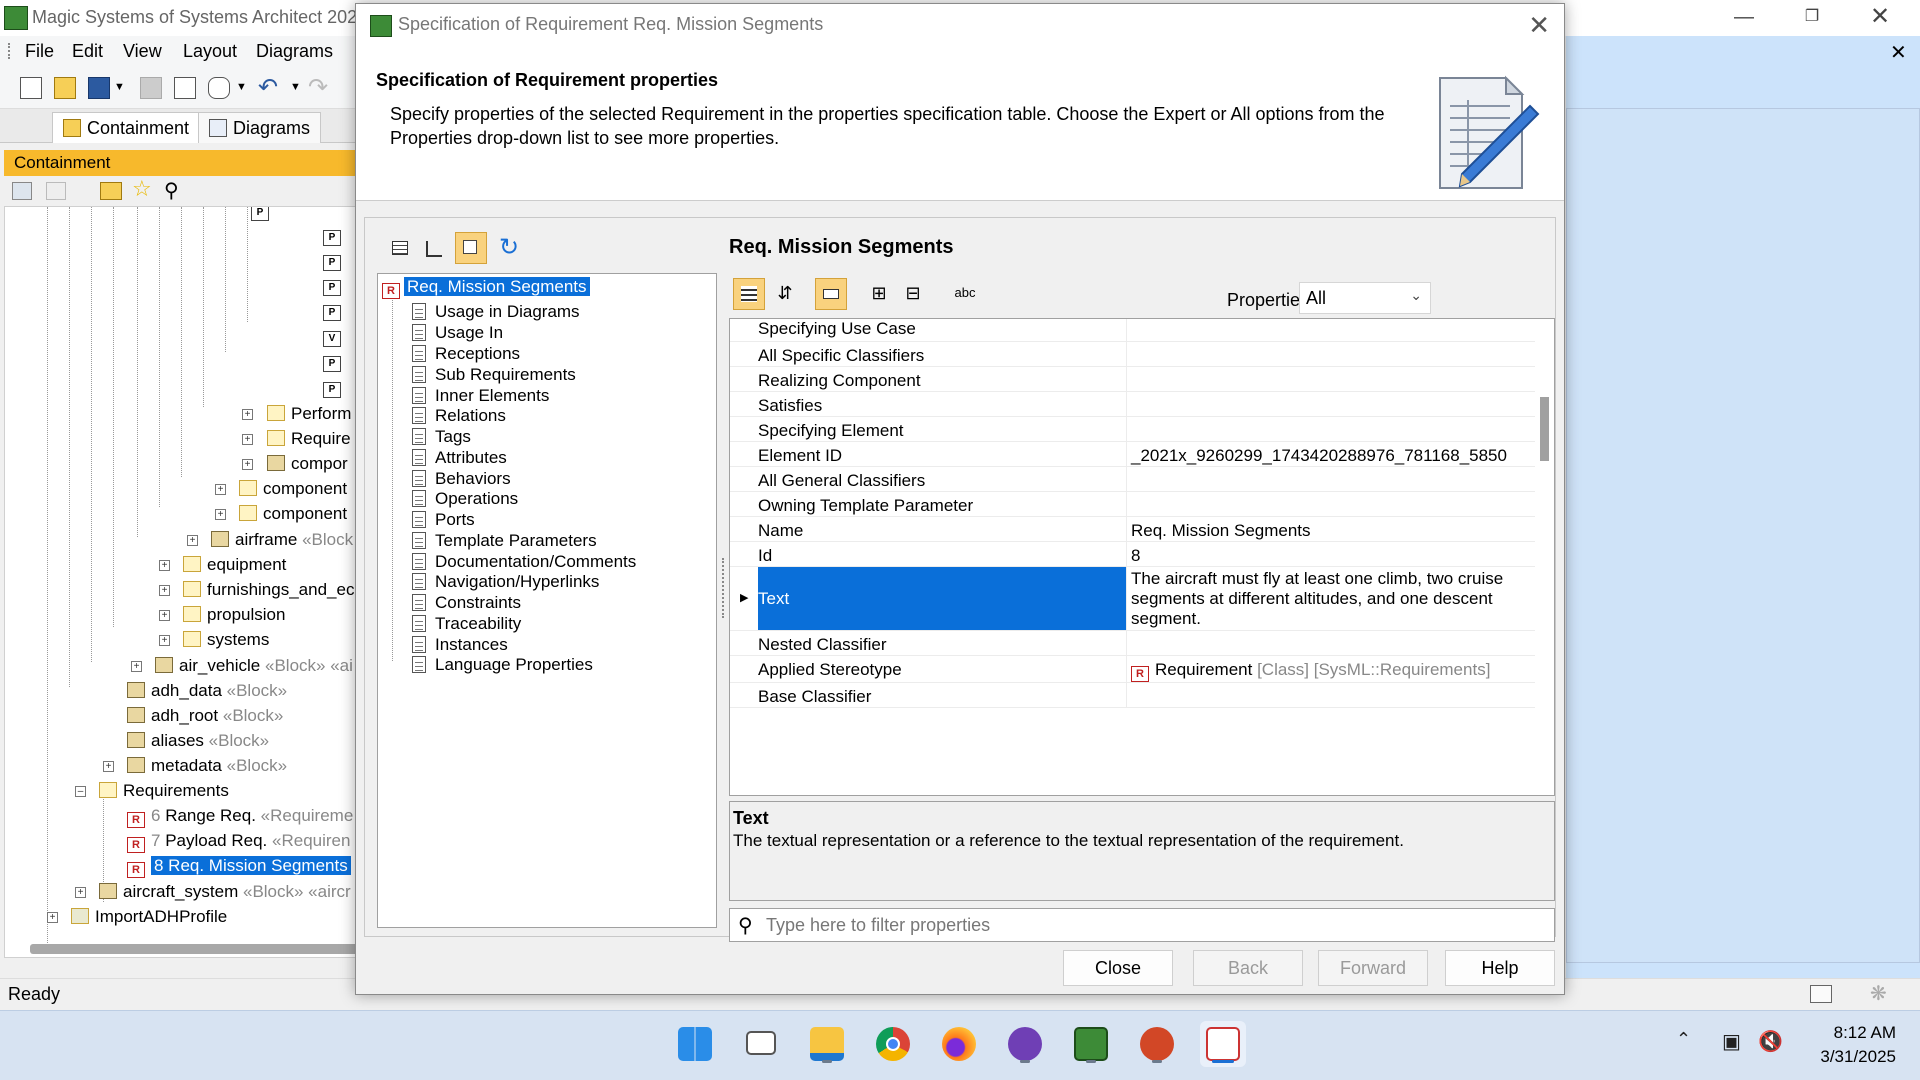  Describe the element at coordinates (466, 624) in the screenshot. I see `nav-item-traceability: Traceability` at that location.